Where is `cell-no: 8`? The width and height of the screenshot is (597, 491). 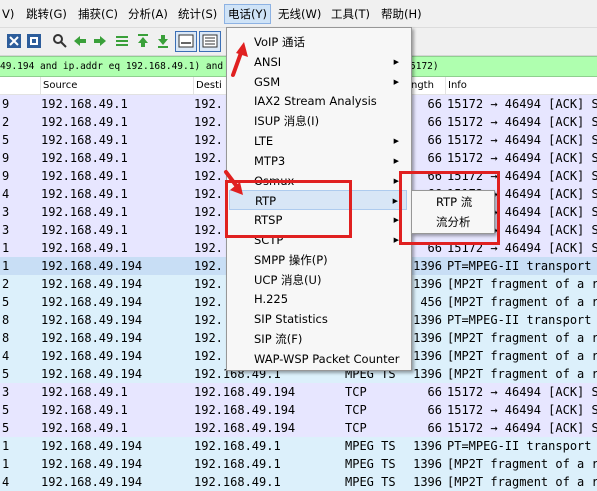 cell-no: 8 is located at coordinates (6, 320).